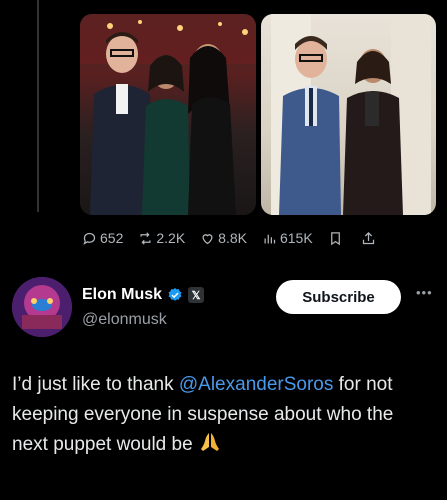 This screenshot has width=447, height=500. I want to click on reply-icon, so click(89, 238).